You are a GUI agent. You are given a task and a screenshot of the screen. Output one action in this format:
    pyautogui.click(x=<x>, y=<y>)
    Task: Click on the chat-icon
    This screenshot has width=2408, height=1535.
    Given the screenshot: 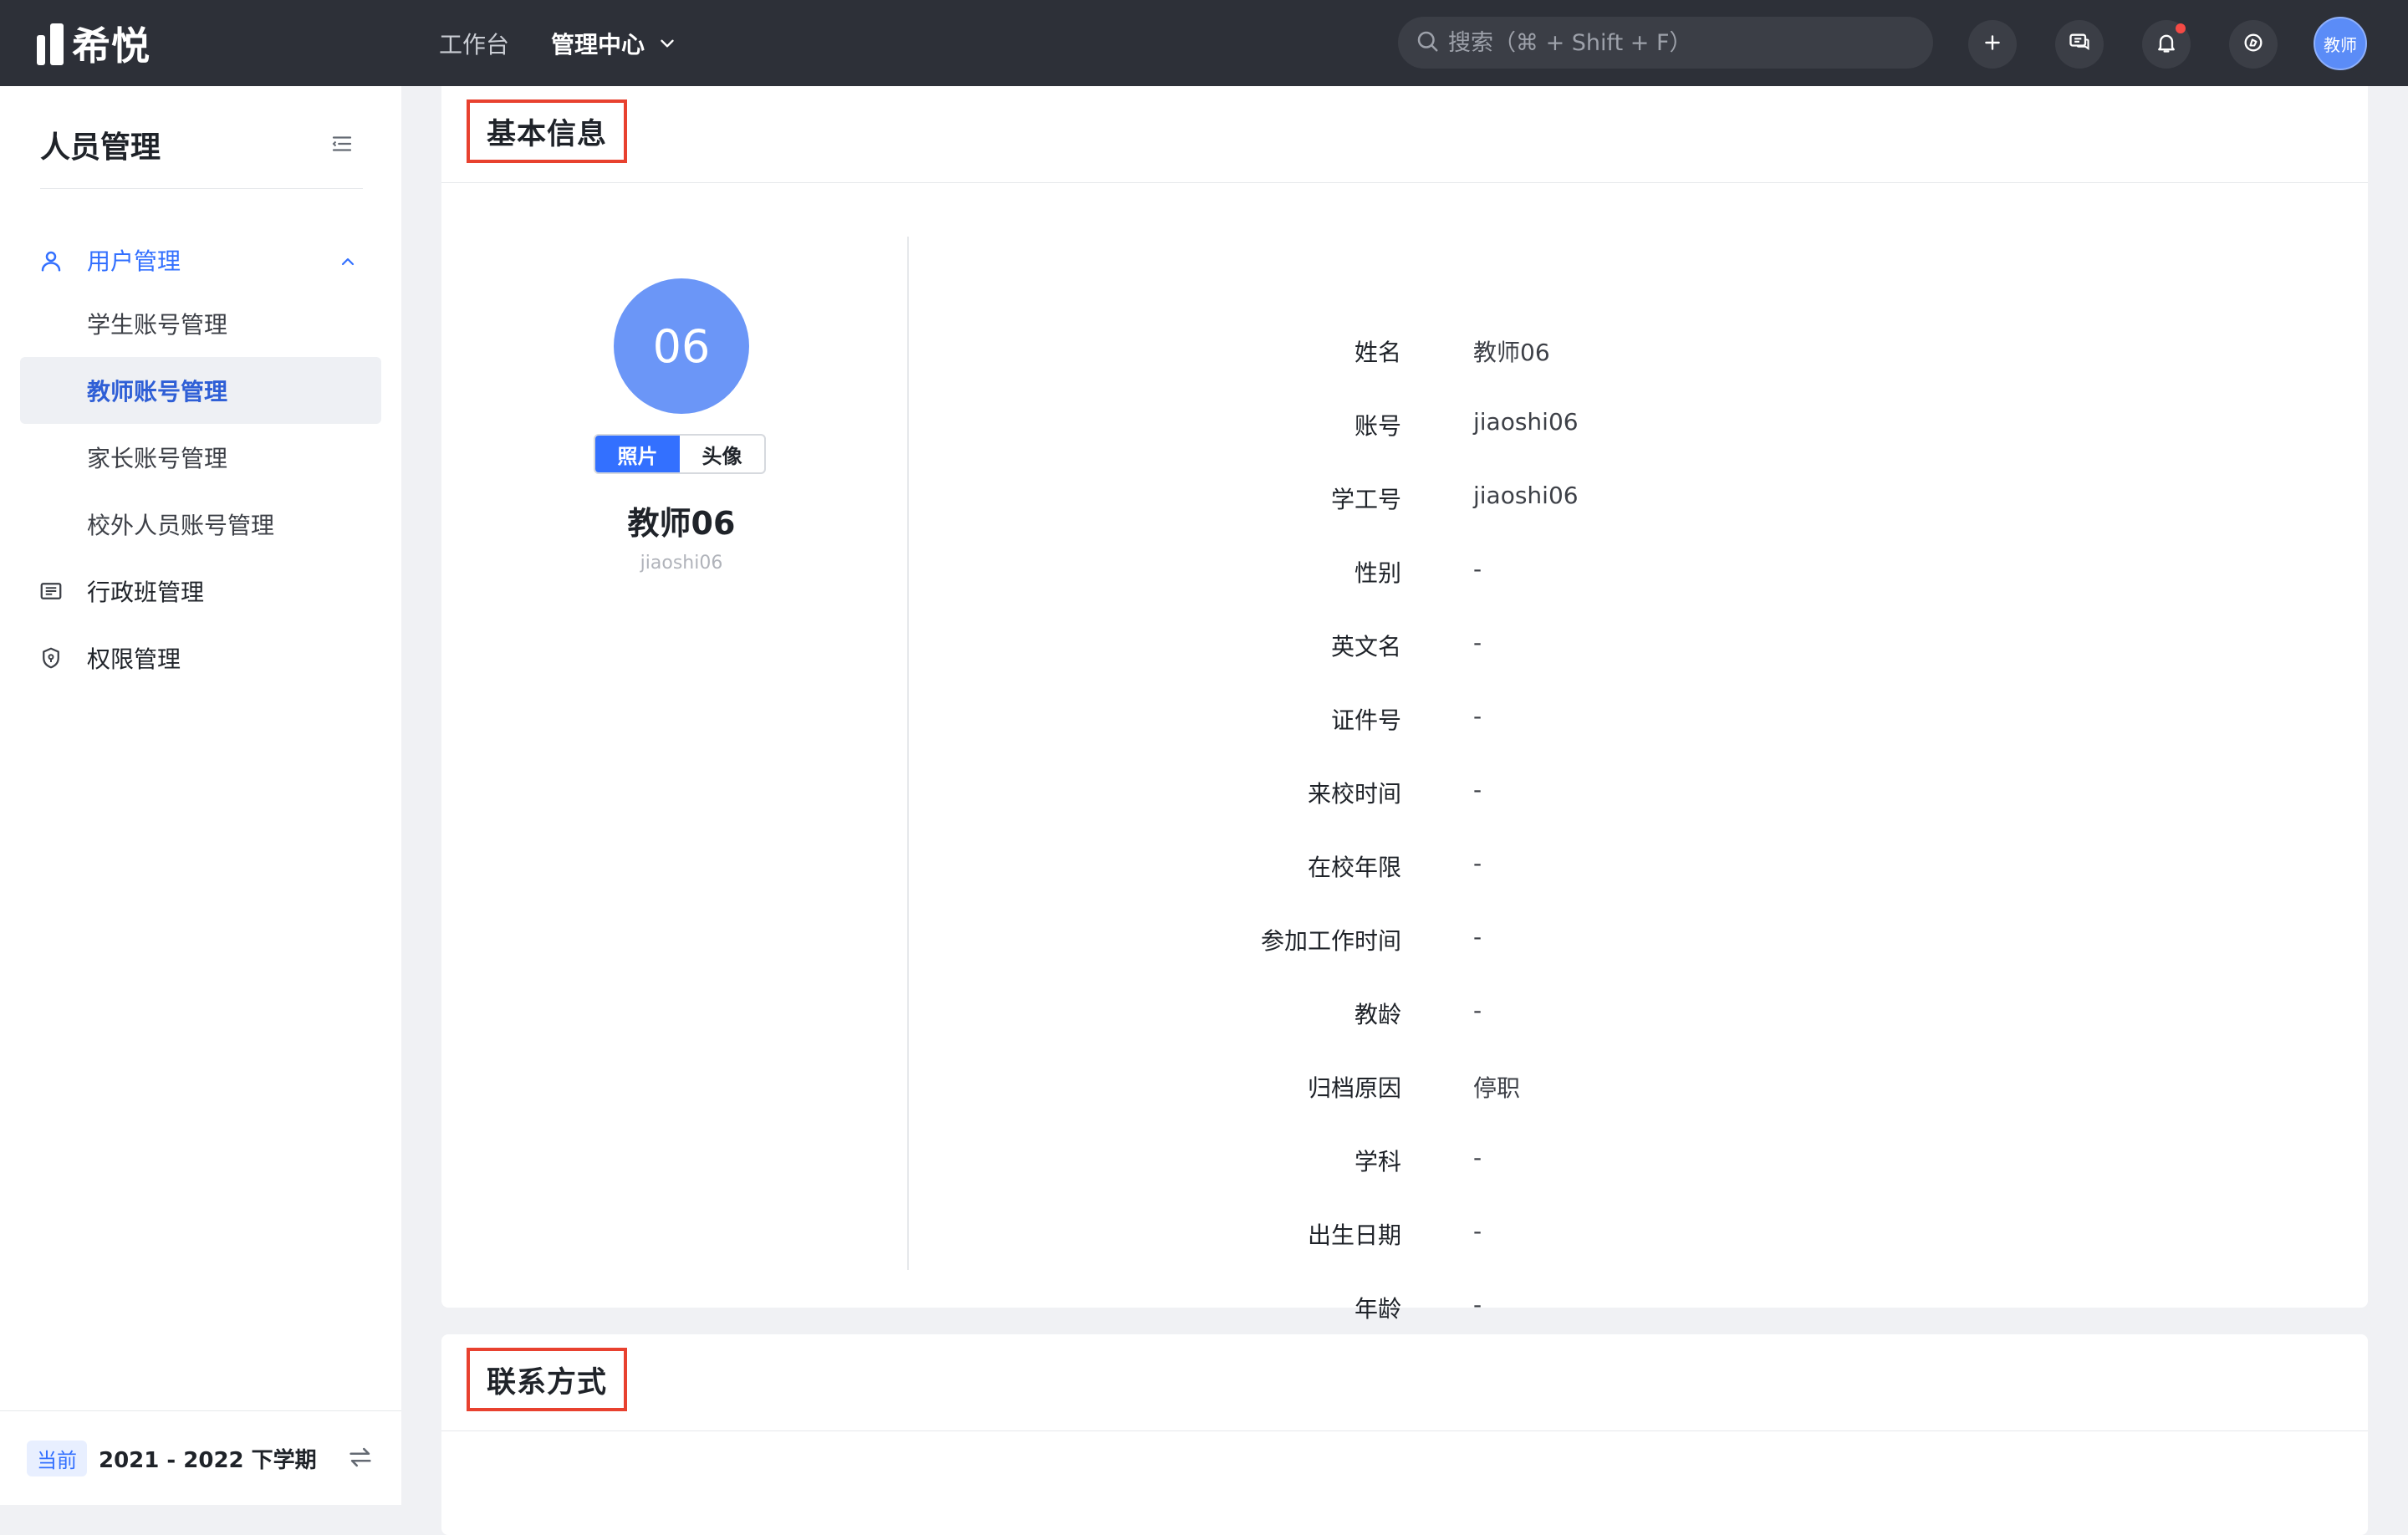 What is the action you would take?
    pyautogui.click(x=2080, y=44)
    